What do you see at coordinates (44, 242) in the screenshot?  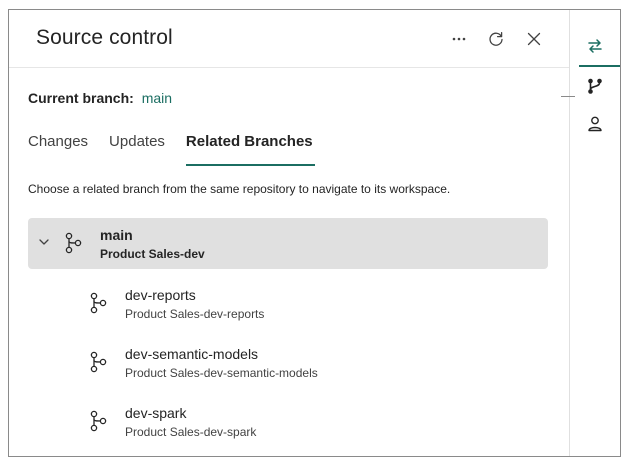 I see `chevron-down-icon` at bounding box center [44, 242].